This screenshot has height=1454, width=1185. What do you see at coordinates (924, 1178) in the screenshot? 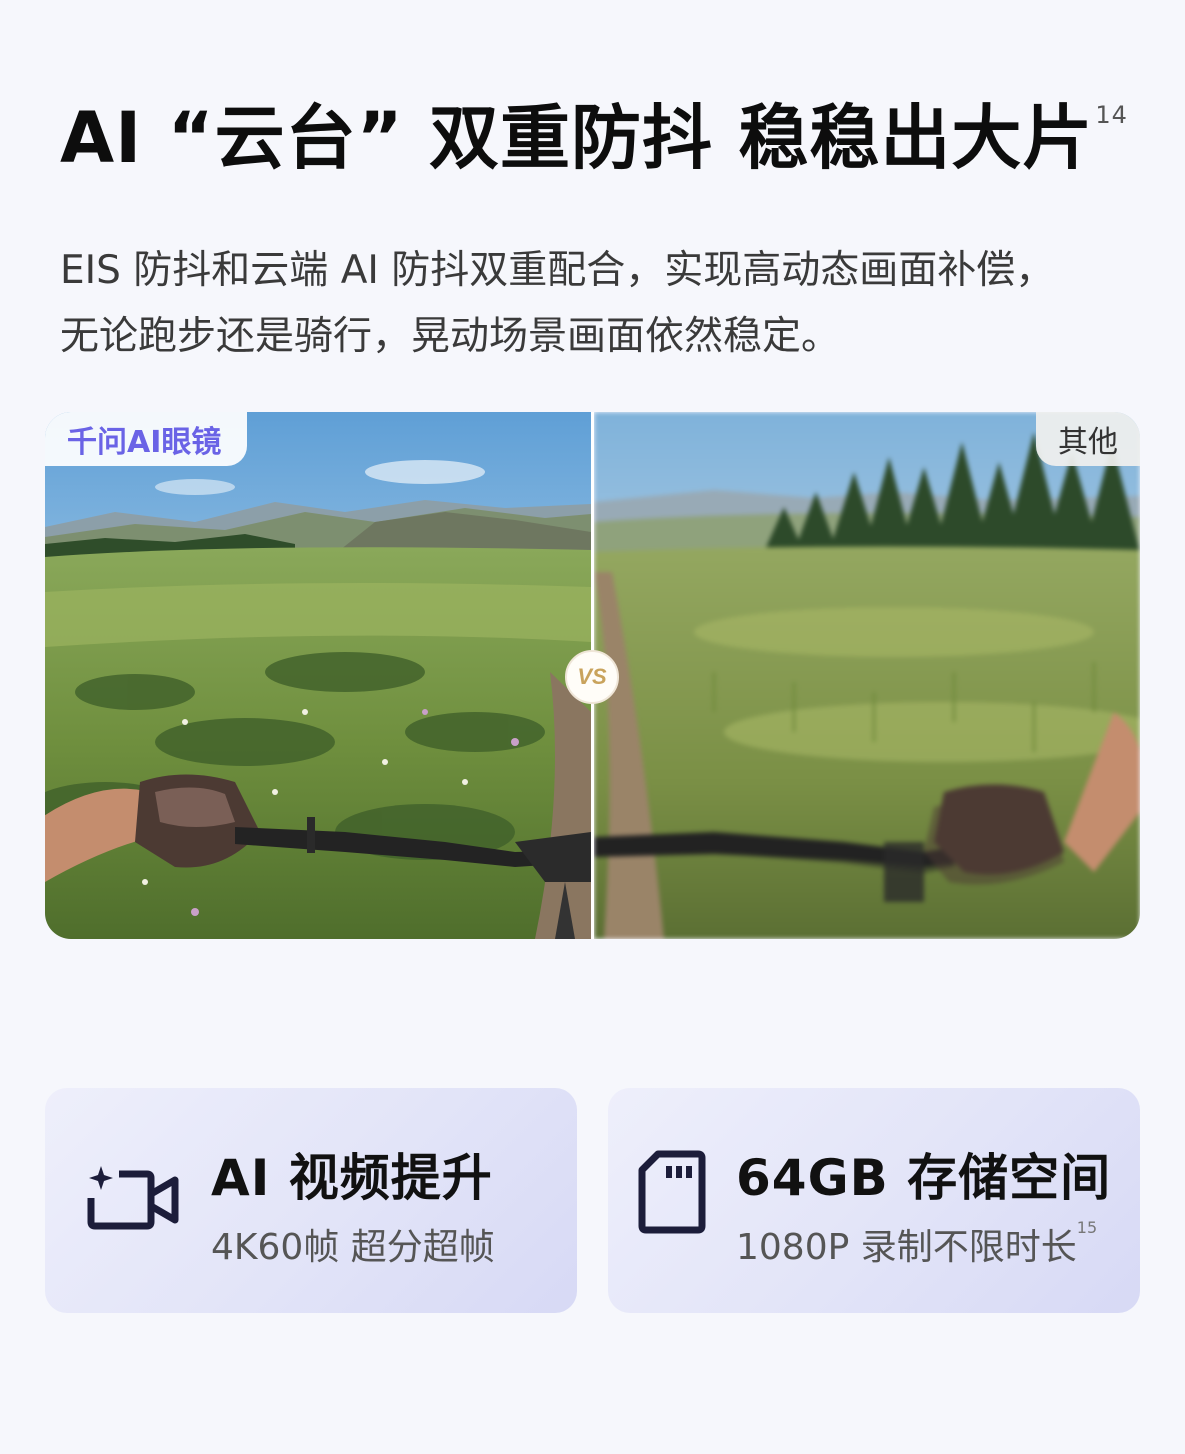
I see `feature-title: 64GB 存储空间` at bounding box center [924, 1178].